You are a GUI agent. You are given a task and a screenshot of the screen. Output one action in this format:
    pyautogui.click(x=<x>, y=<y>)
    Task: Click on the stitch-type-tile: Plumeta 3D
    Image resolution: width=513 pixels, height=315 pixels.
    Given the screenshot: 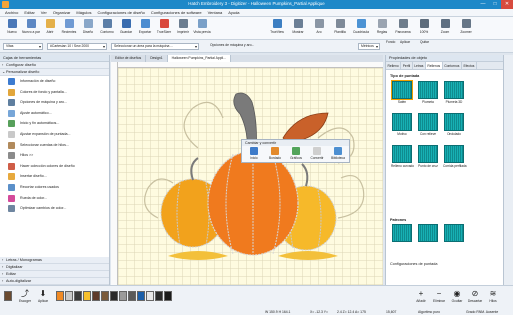 What is the action you would take?
    pyautogui.click(x=454, y=92)
    